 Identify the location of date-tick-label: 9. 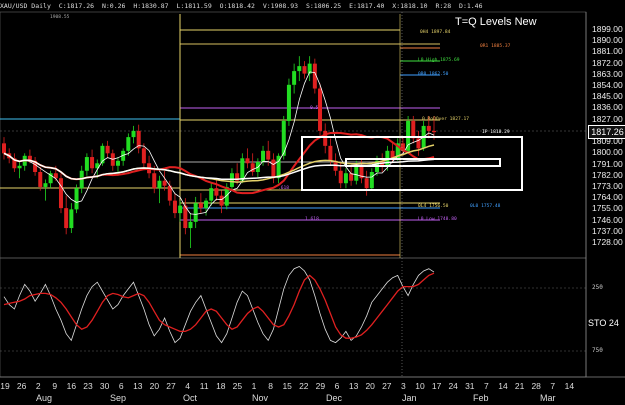
(55, 386).